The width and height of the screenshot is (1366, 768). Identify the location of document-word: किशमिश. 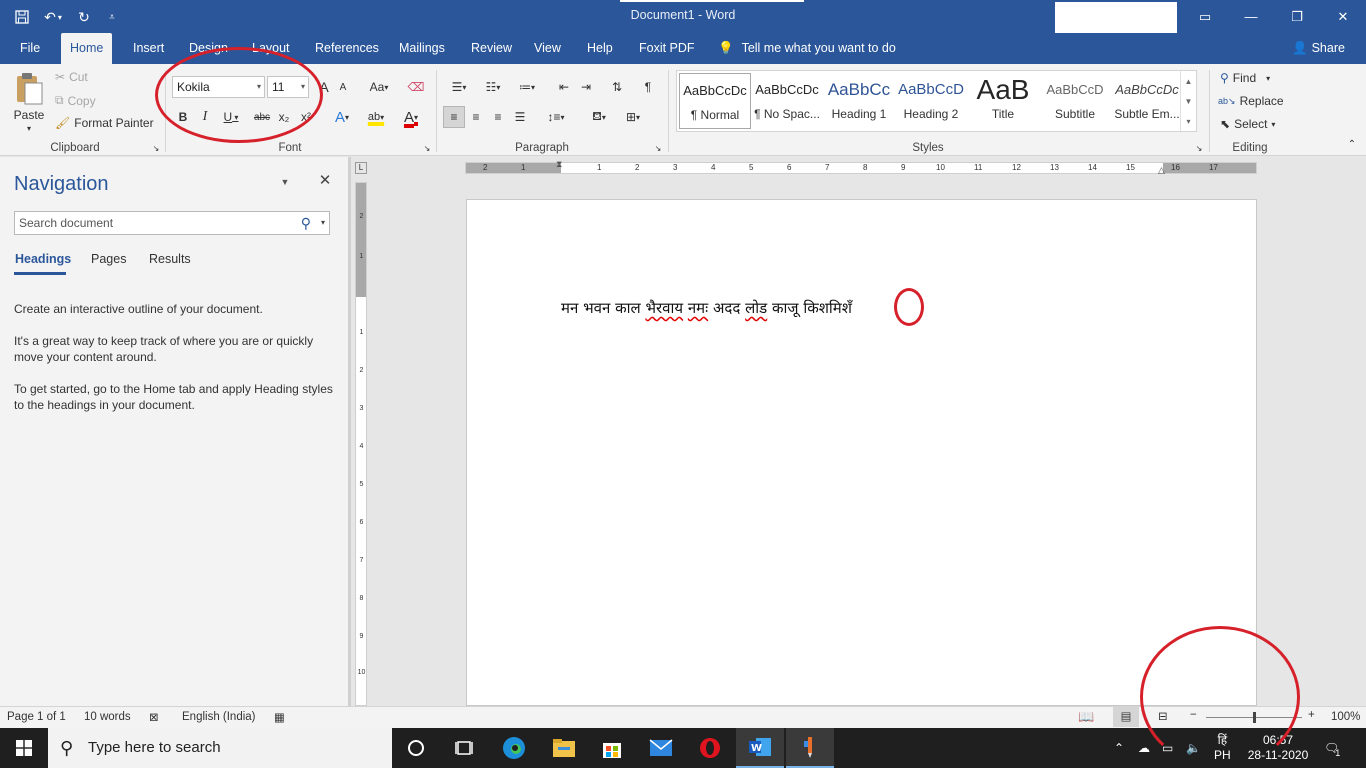
(827, 308).